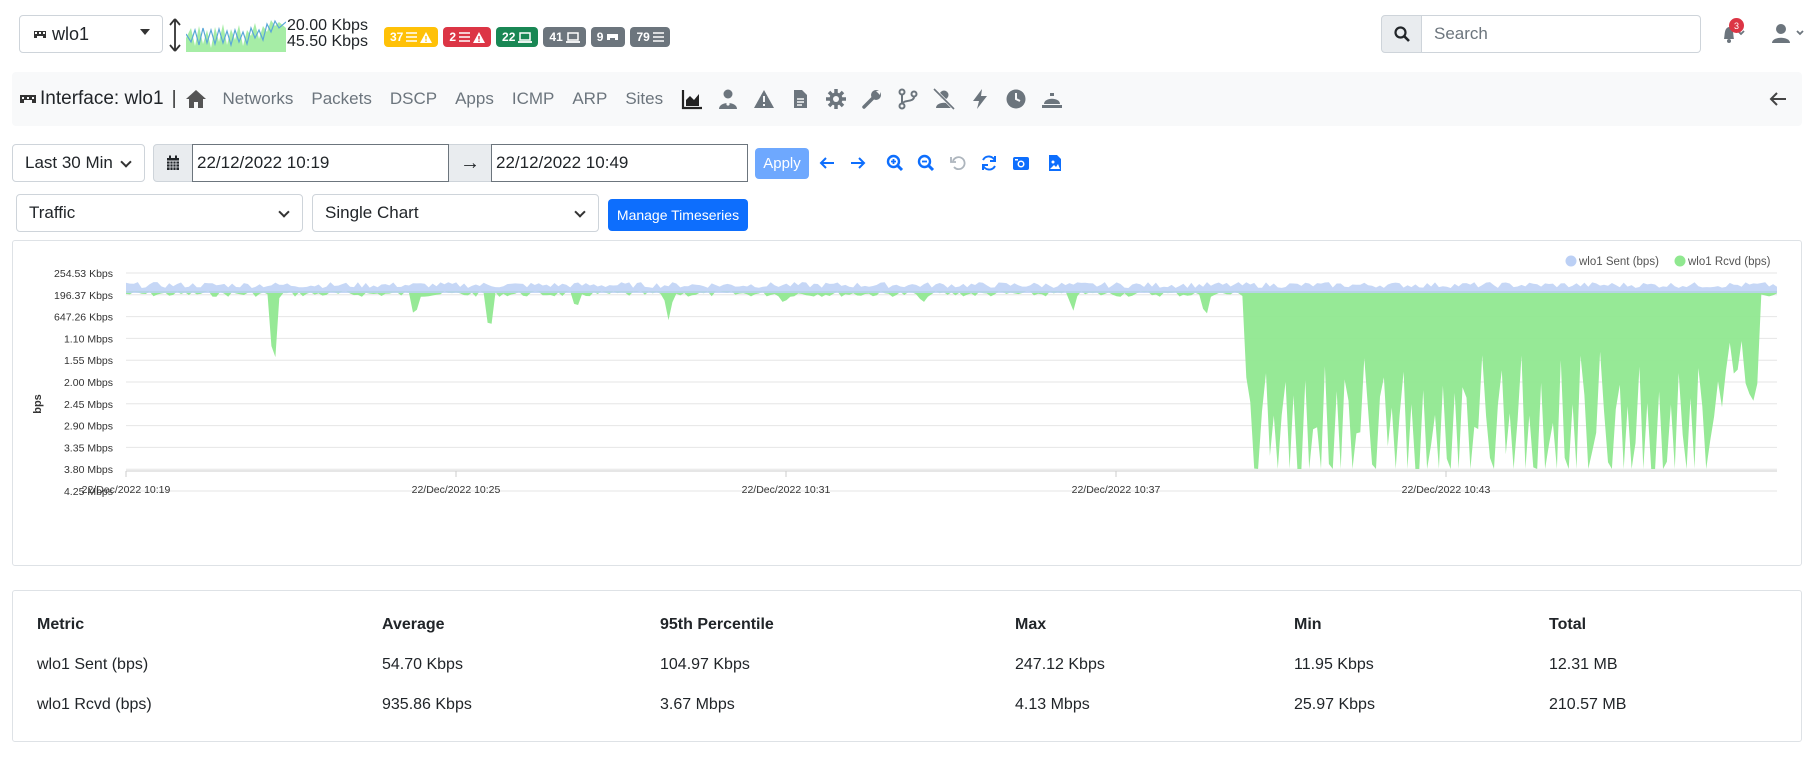  What do you see at coordinates (88, 427) in the screenshot?
I see `y-tick-label: 2.90 Mbps` at bounding box center [88, 427].